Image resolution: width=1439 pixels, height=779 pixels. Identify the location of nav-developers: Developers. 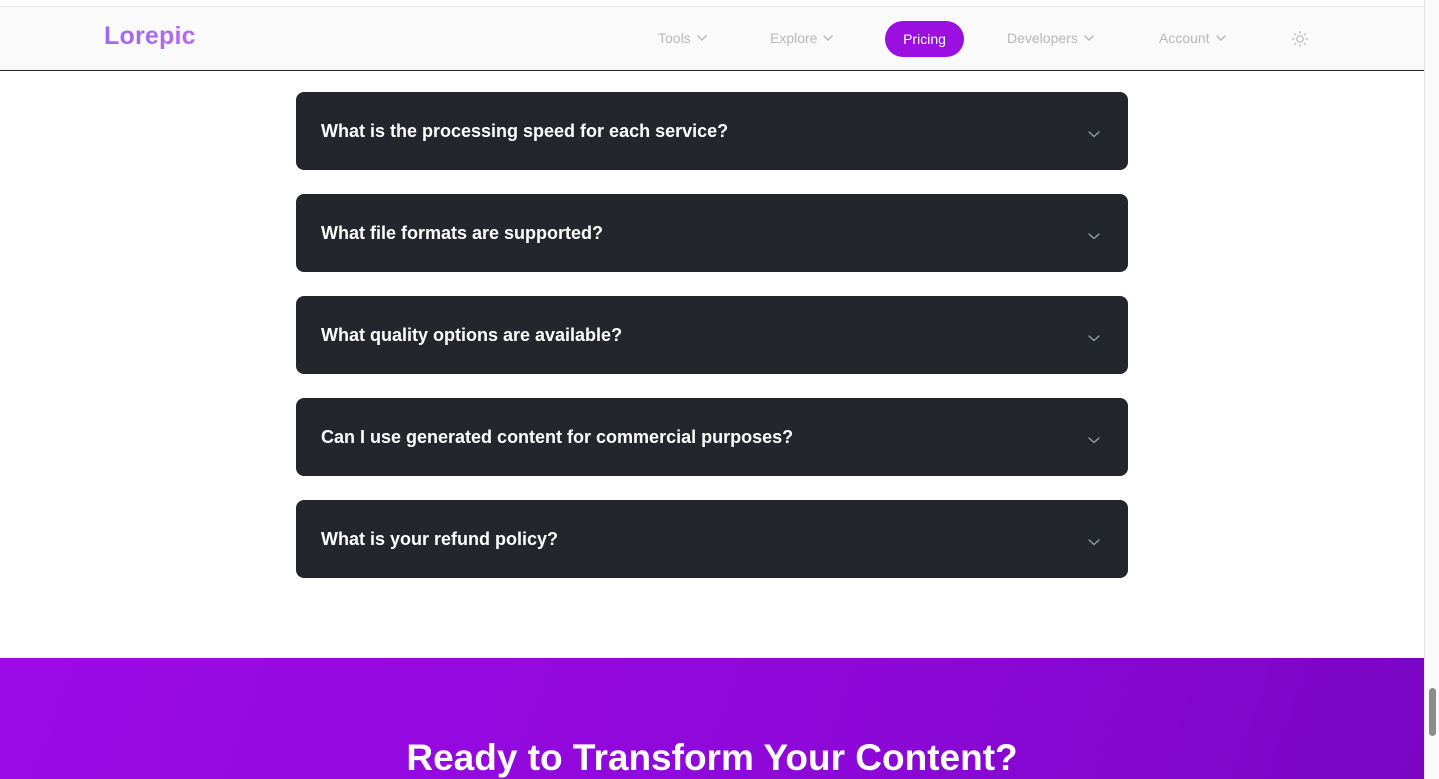
(1050, 38).